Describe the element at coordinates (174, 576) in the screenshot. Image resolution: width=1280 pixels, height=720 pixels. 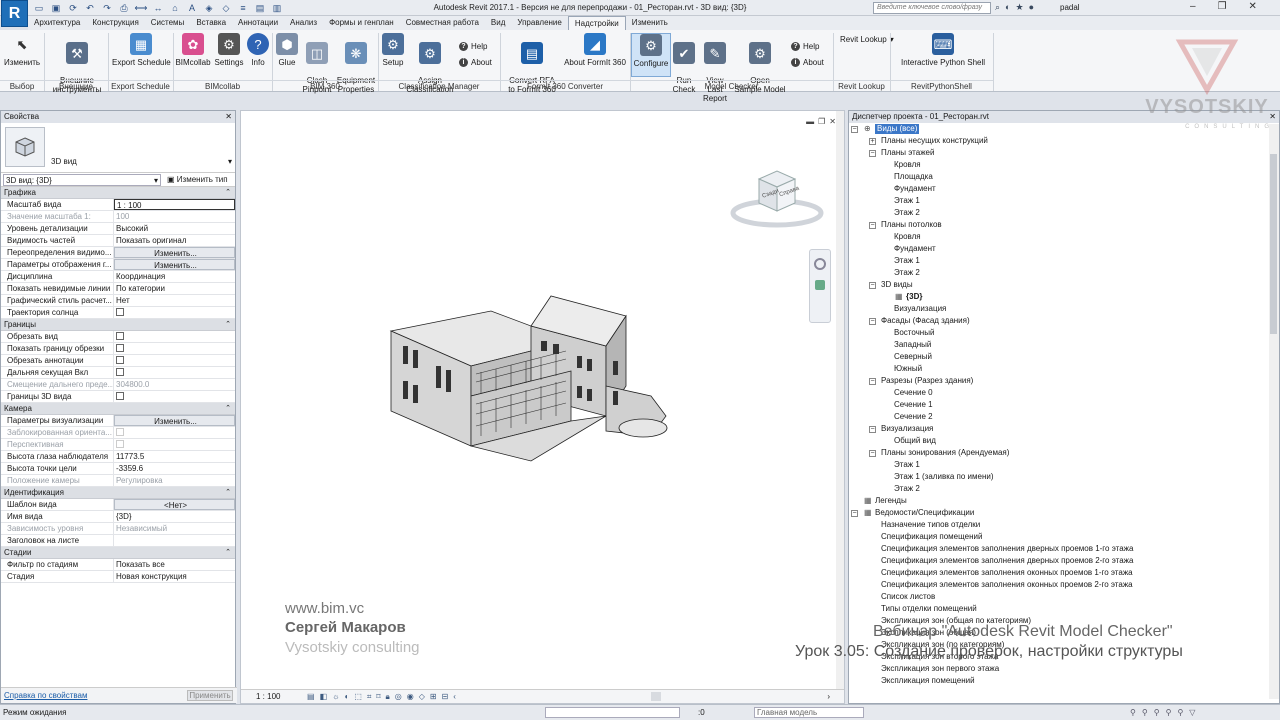
I see `phase-value: Новая конструкция` at that location.